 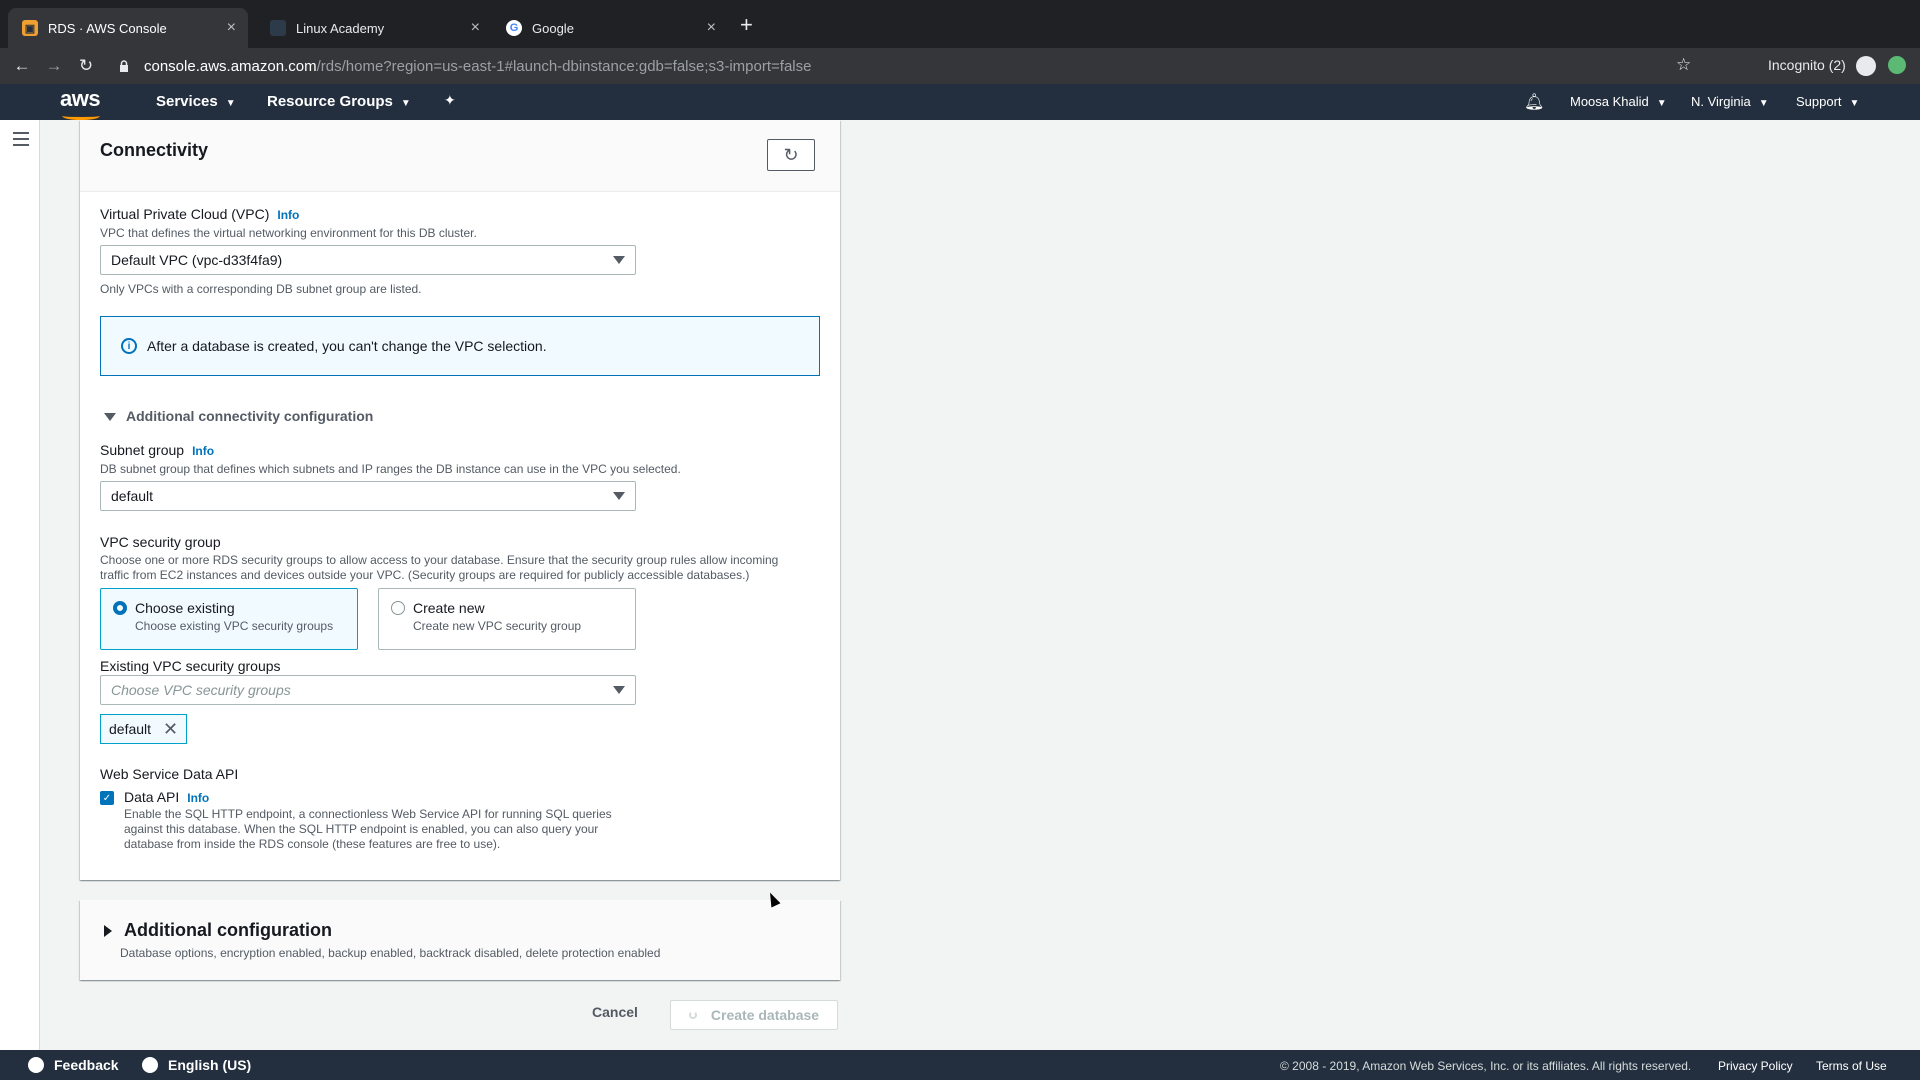 I want to click on checkmark-icon: ✓, so click(x=107, y=798).